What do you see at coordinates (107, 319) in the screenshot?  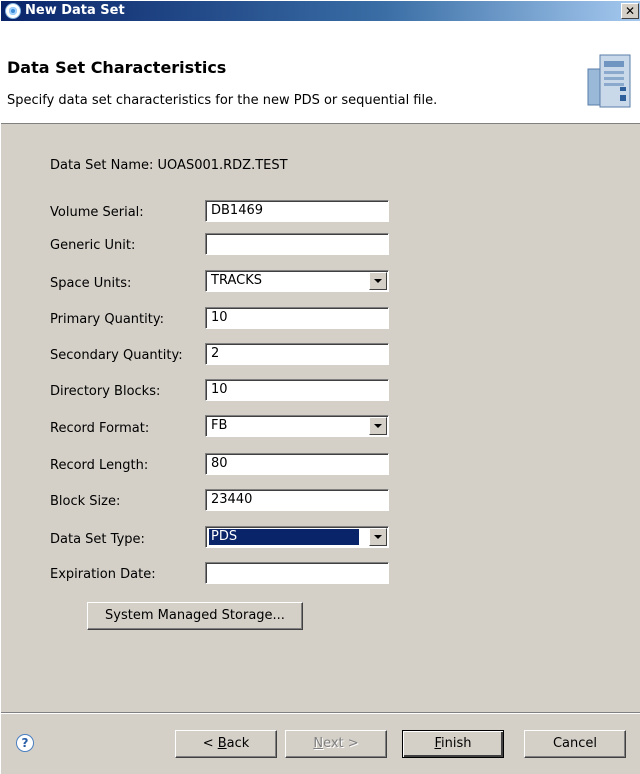 I see `primary-quantity-label: Primary Quantity:` at bounding box center [107, 319].